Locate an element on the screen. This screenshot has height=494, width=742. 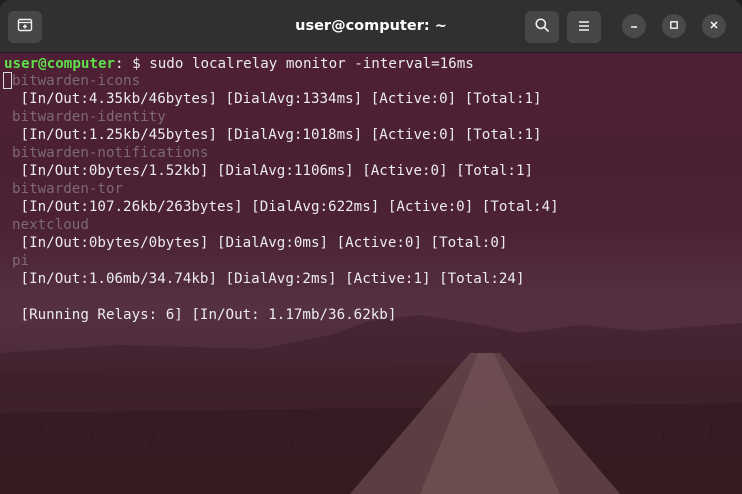
search-button is located at coordinates (542, 27).